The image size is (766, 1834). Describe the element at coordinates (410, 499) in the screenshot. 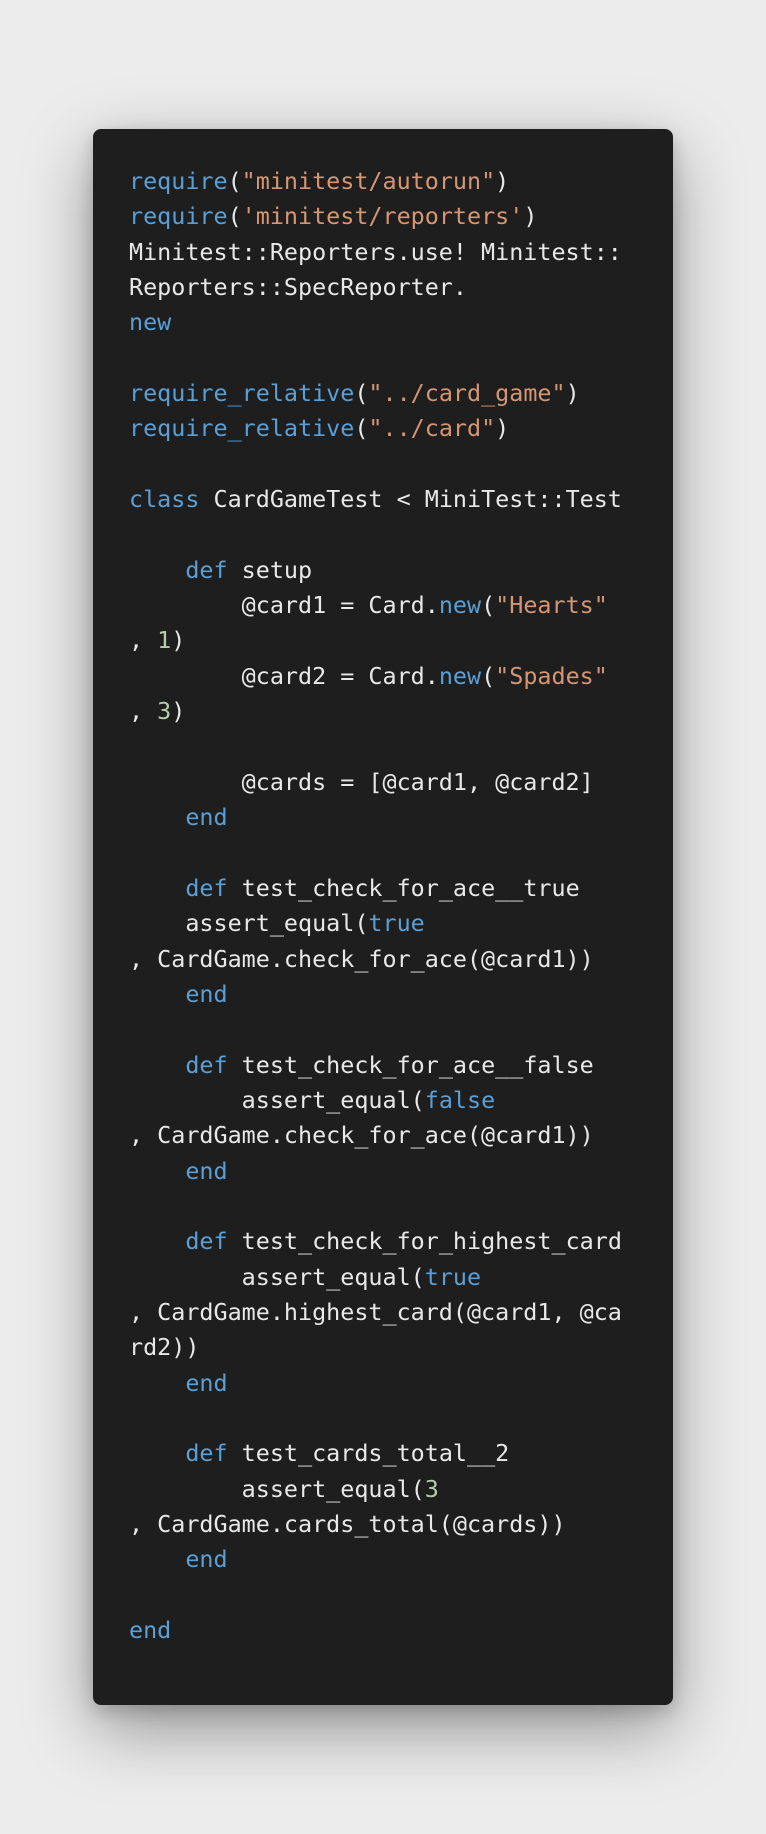

I see `text-token: CardGameTest < MiniTest::Test` at that location.